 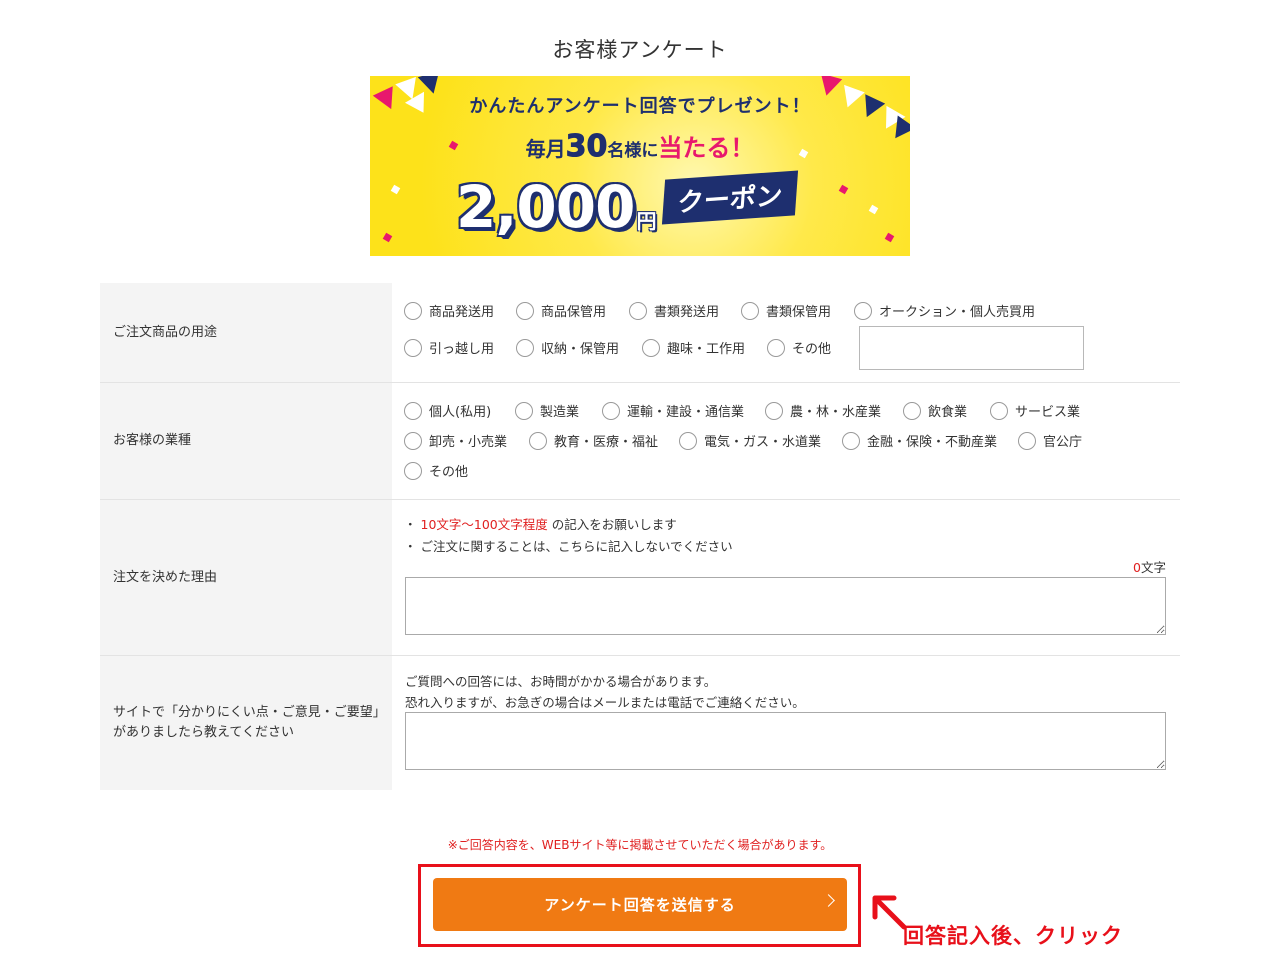 What do you see at coordinates (919, 440) in the screenshot?
I see `industry-option: 金融・保険・不動産業` at bounding box center [919, 440].